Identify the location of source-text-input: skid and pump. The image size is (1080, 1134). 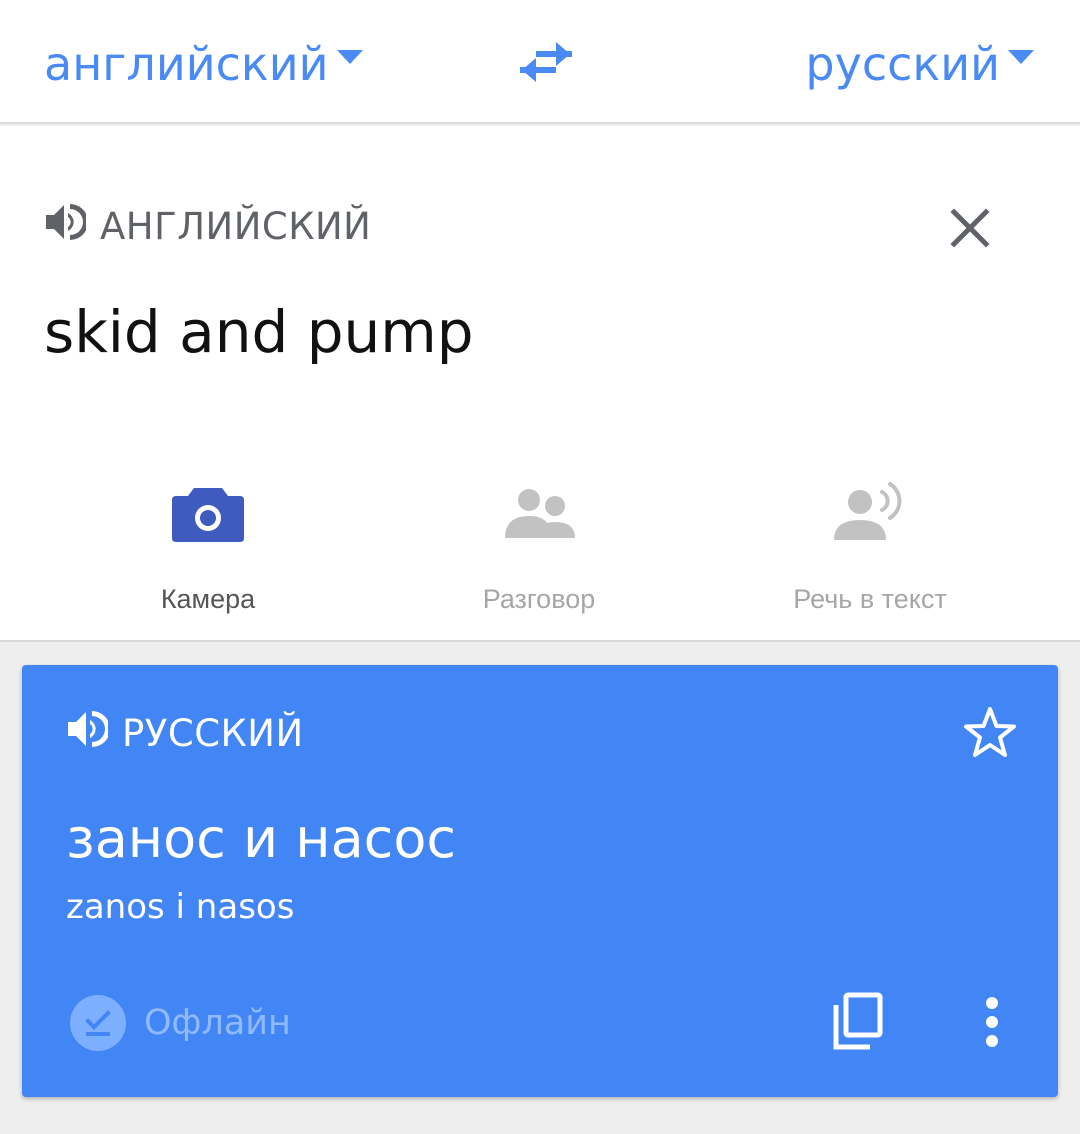
(259, 332).